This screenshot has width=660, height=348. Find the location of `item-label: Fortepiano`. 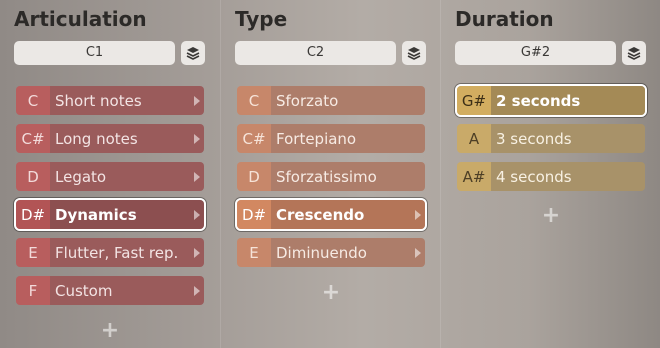

item-label: Fortepiano is located at coordinates (348, 138).